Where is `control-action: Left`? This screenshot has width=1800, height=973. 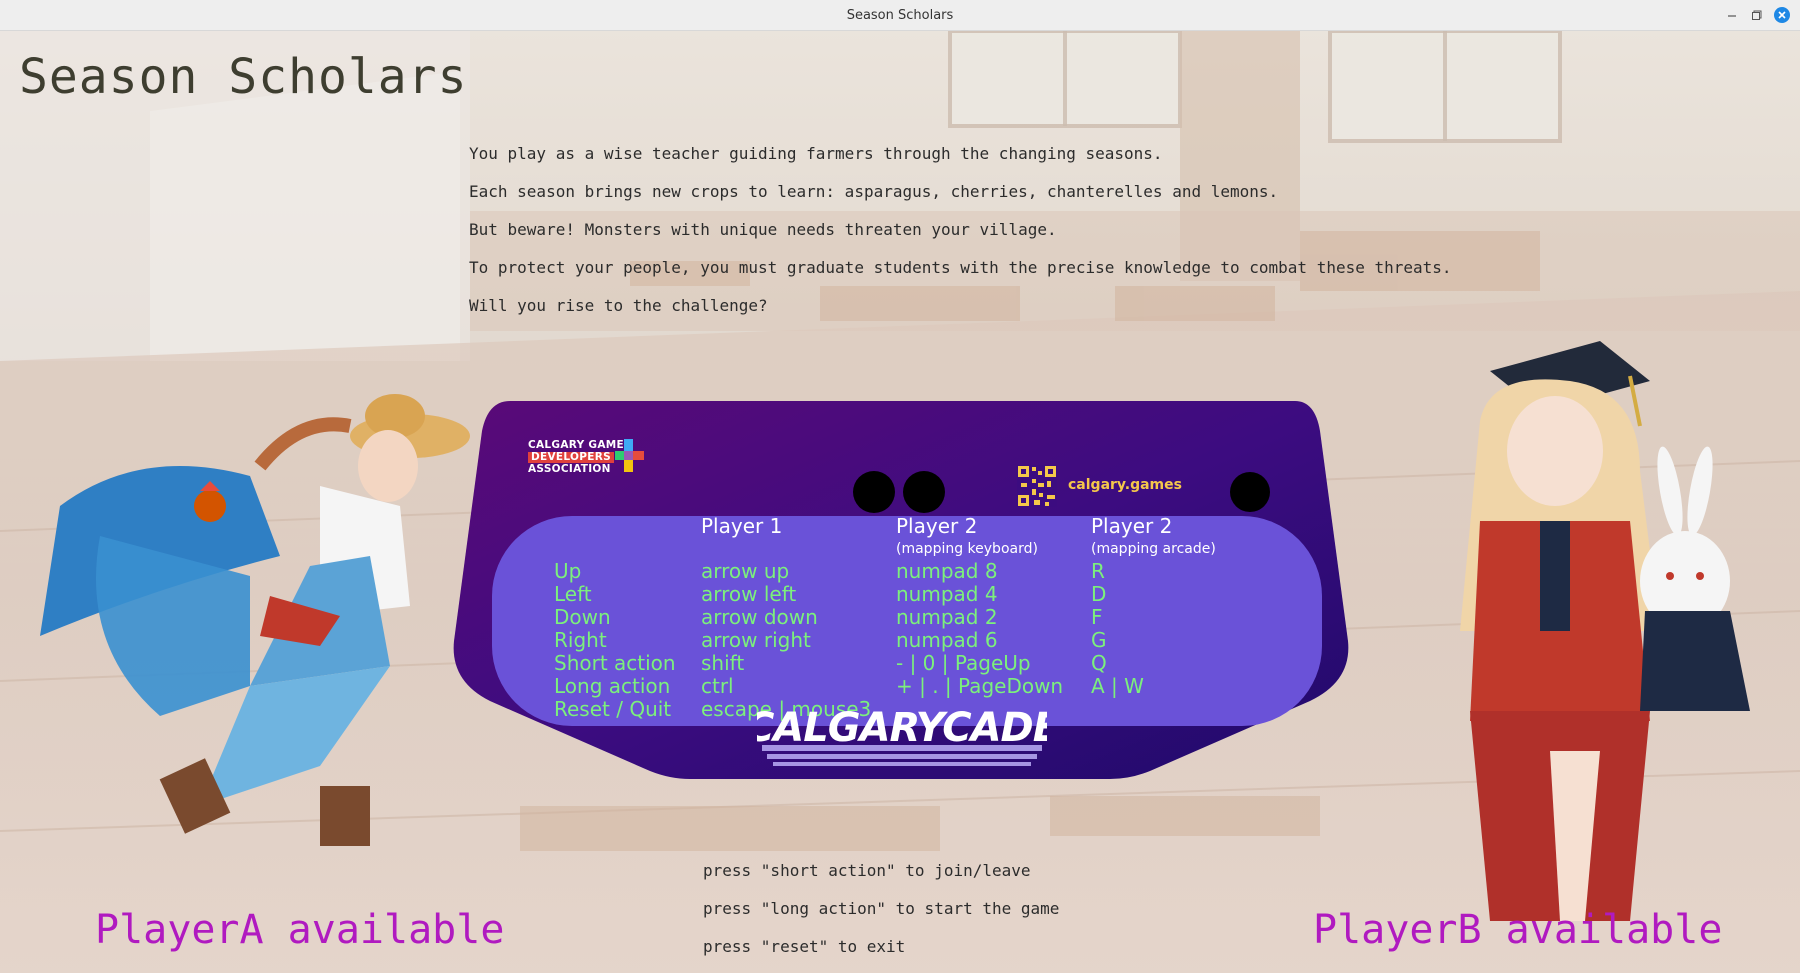
control-action: Left is located at coordinates (573, 594).